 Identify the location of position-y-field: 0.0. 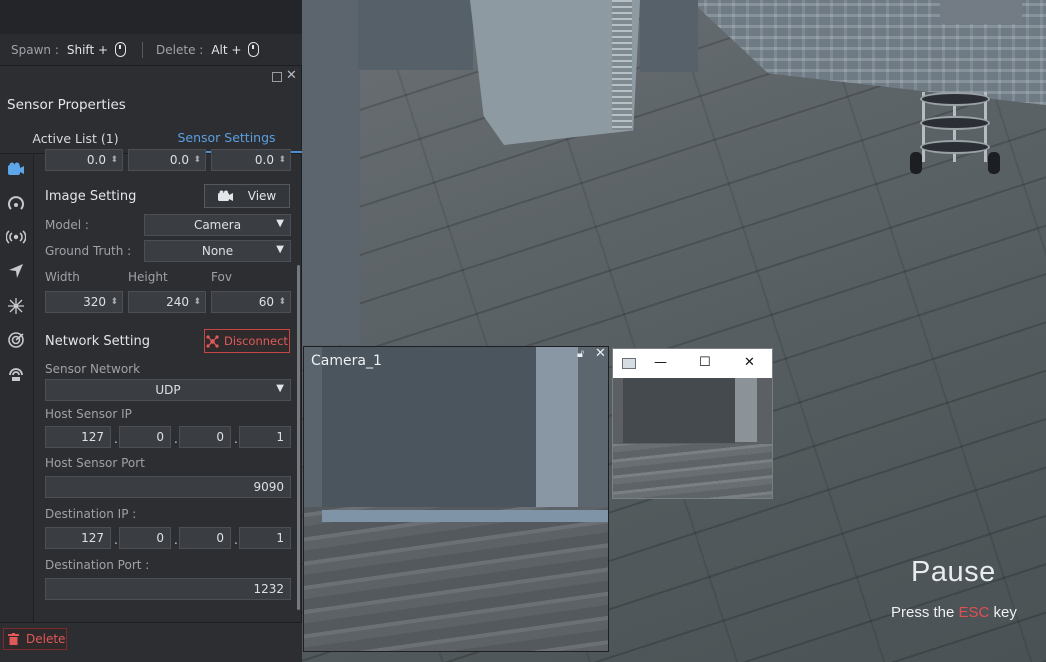
(167, 160).